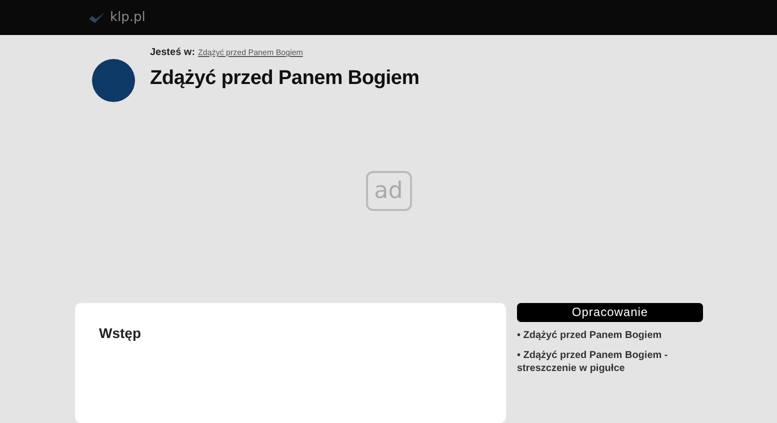  I want to click on breadcrumb-link: Zdążyć przed Panem Bogiem, so click(250, 52).